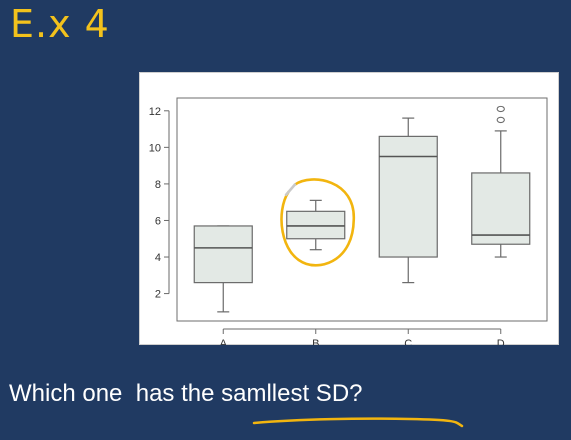 The width and height of the screenshot is (571, 440). I want to click on x-tick-label: C, so click(408, 341).